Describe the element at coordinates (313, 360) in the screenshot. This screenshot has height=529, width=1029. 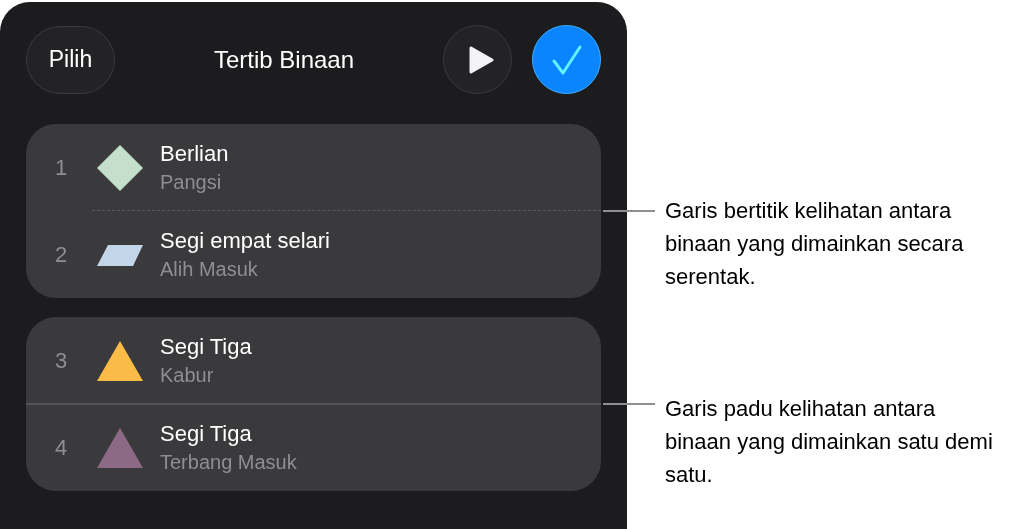
I see `build-row: 3 Segi Tiga Kabur` at that location.